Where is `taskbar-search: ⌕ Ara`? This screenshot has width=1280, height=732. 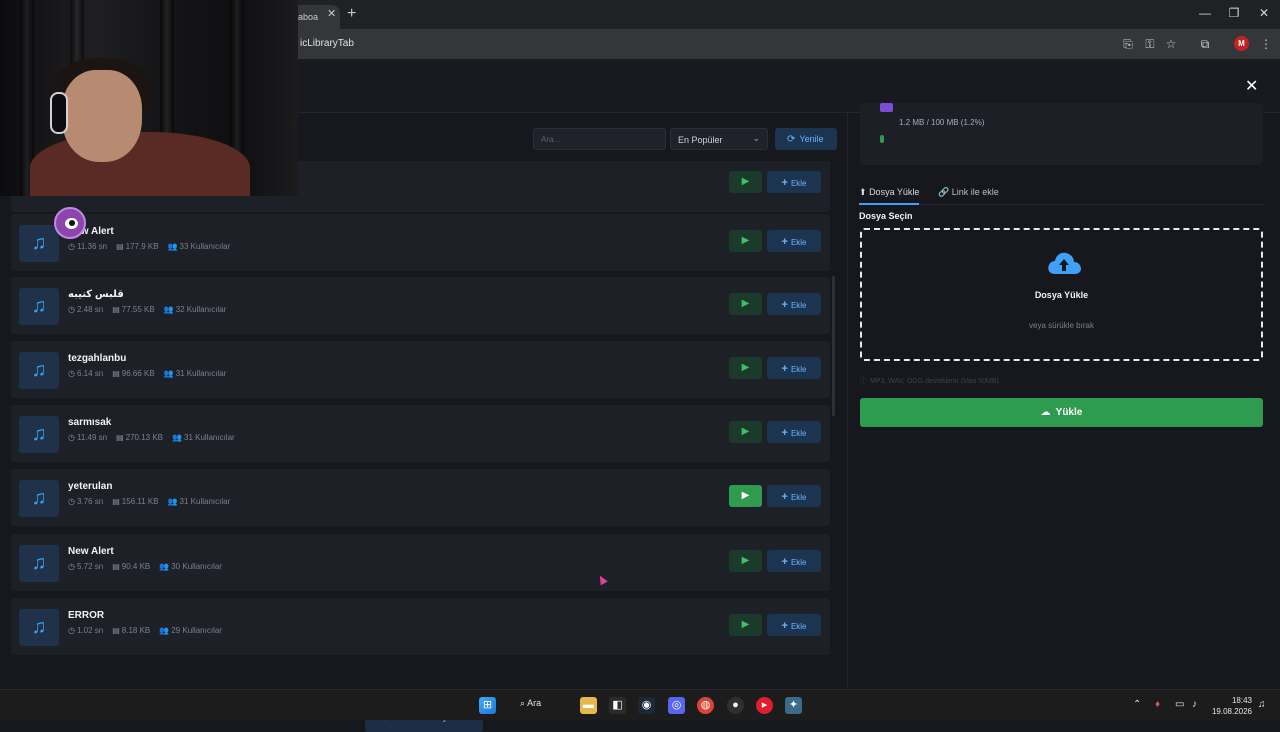
taskbar-search: ⌕ Ara is located at coordinates (530, 703).